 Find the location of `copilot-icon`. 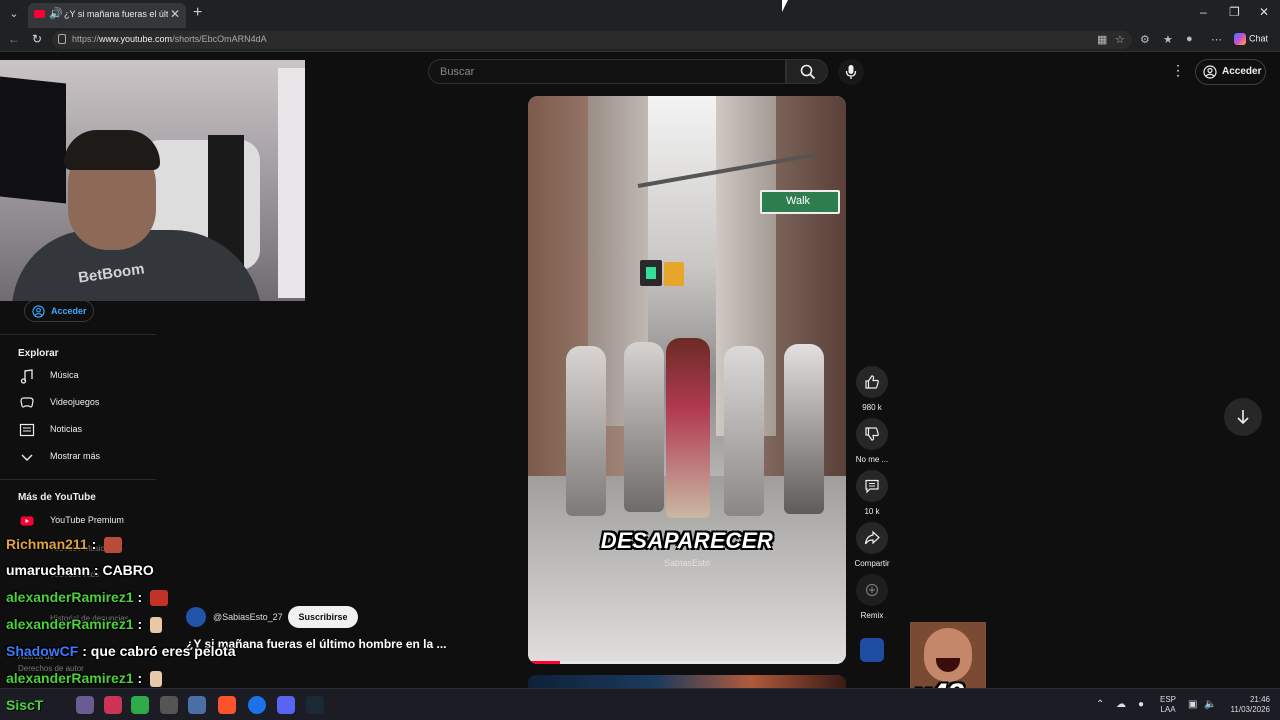

copilot-icon is located at coordinates (1240, 39).